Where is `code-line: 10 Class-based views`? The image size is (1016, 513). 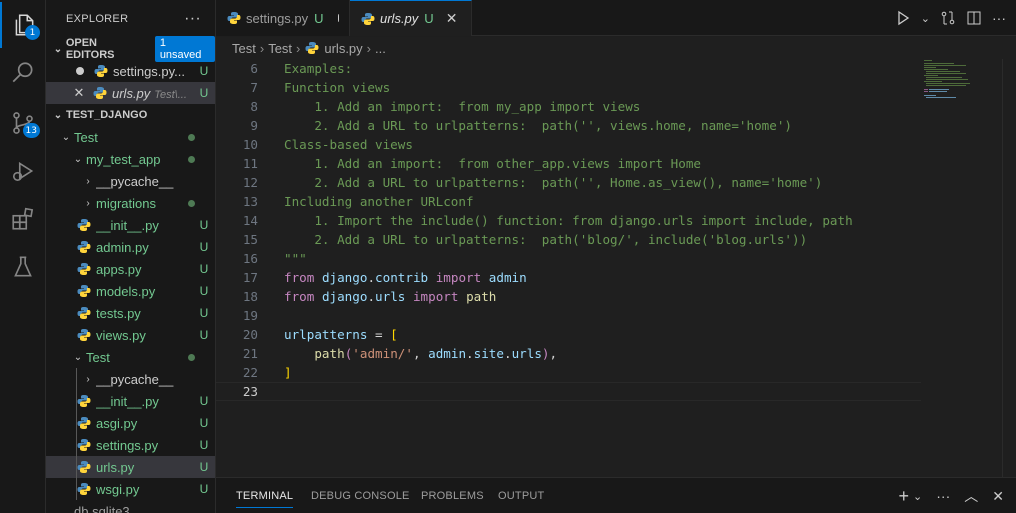
code-line: 10 Class-based views is located at coordinates (568, 144).